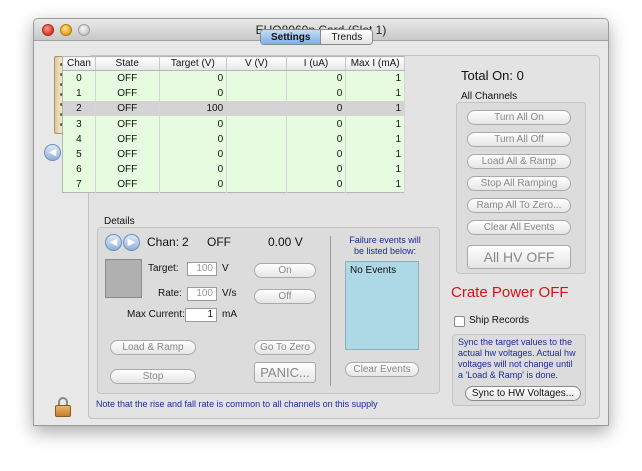 The image size is (642, 471). What do you see at coordinates (202, 269) in the screenshot?
I see `target-field: 100` at bounding box center [202, 269].